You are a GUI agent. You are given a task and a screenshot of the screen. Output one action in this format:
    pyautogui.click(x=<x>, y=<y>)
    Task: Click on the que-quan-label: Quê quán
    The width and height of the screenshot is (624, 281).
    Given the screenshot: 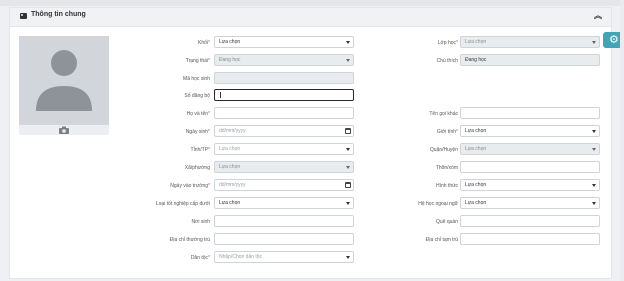 What is the action you would take?
    pyautogui.click(x=447, y=222)
    